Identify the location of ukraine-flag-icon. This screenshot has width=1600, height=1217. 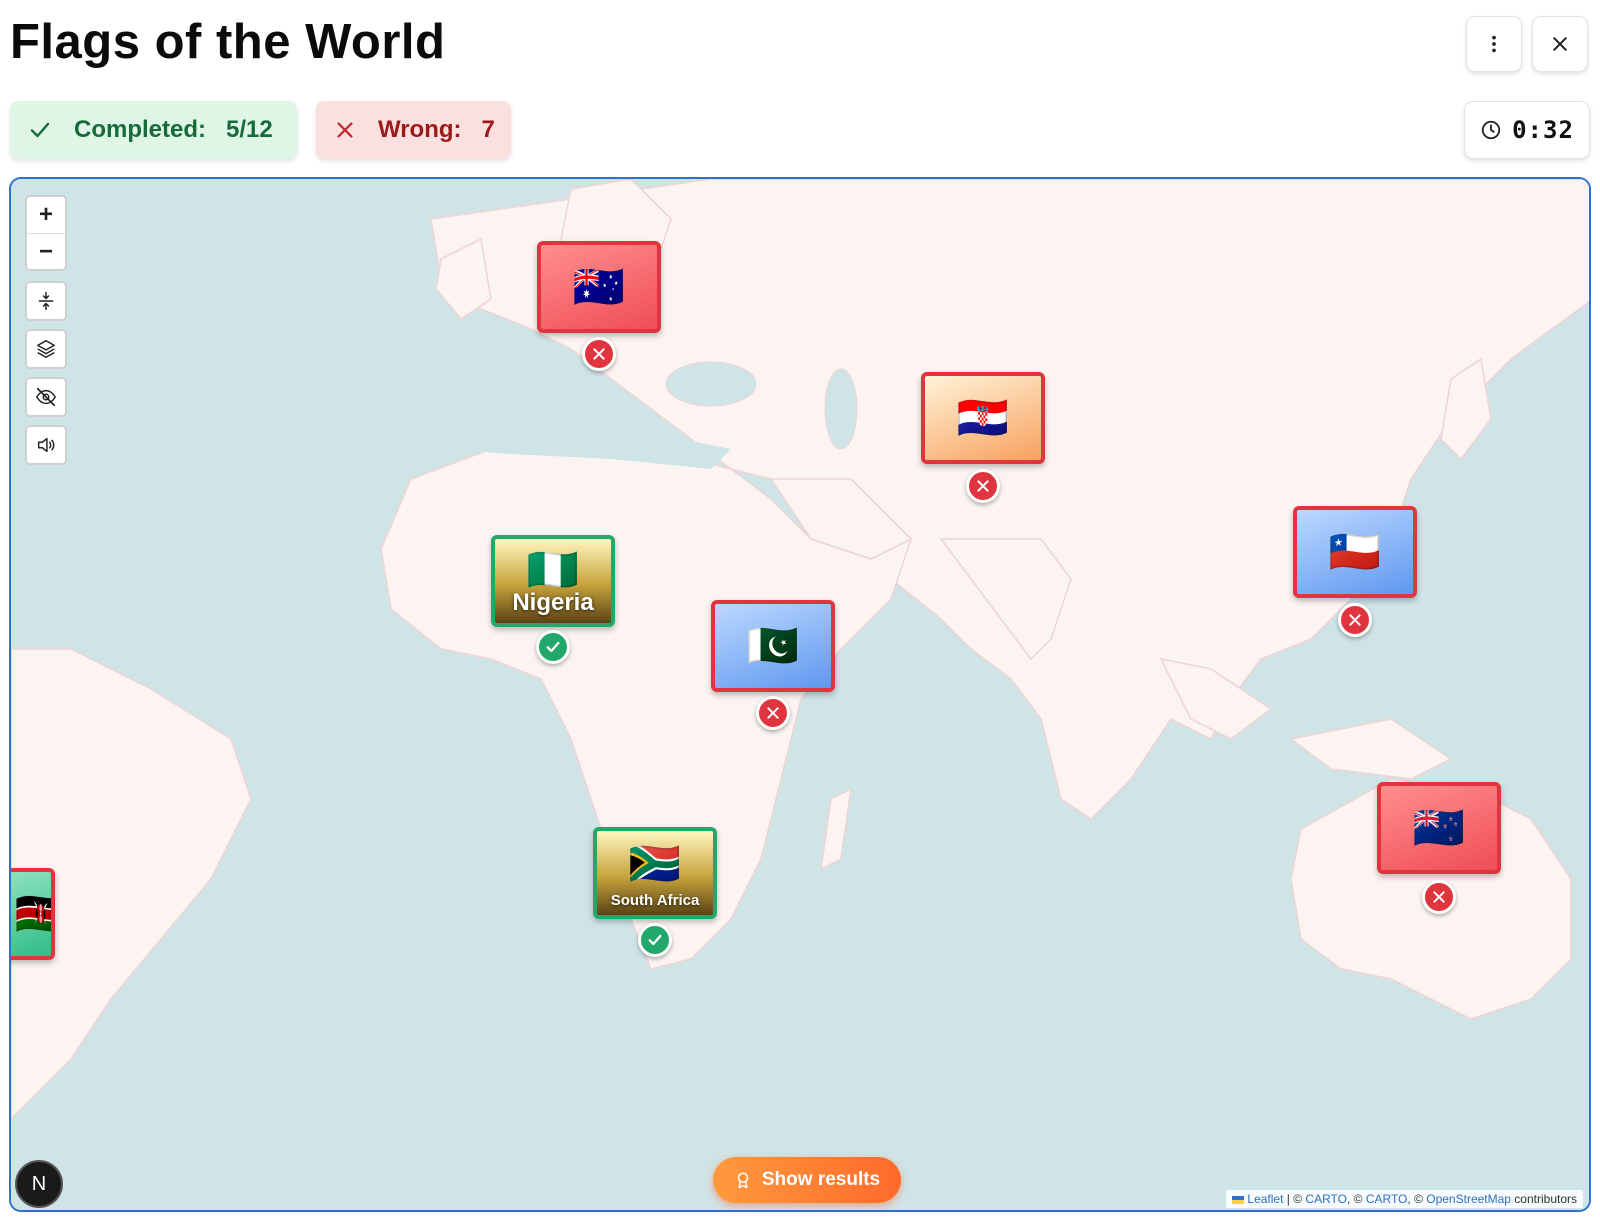
(1238, 1199).